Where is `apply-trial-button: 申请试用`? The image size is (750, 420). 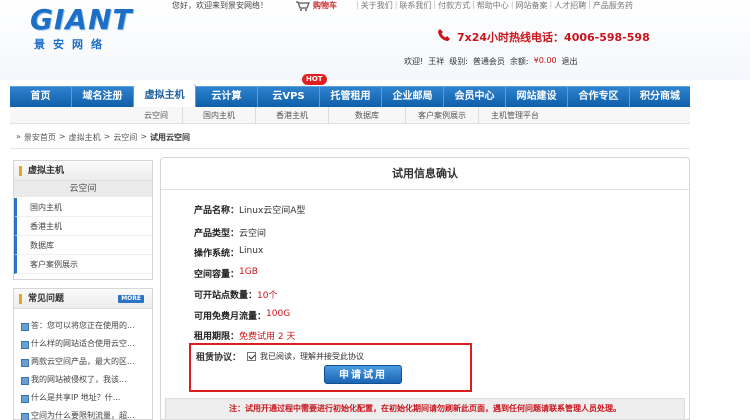
apply-trial-button: 申请试用 is located at coordinates (363, 374).